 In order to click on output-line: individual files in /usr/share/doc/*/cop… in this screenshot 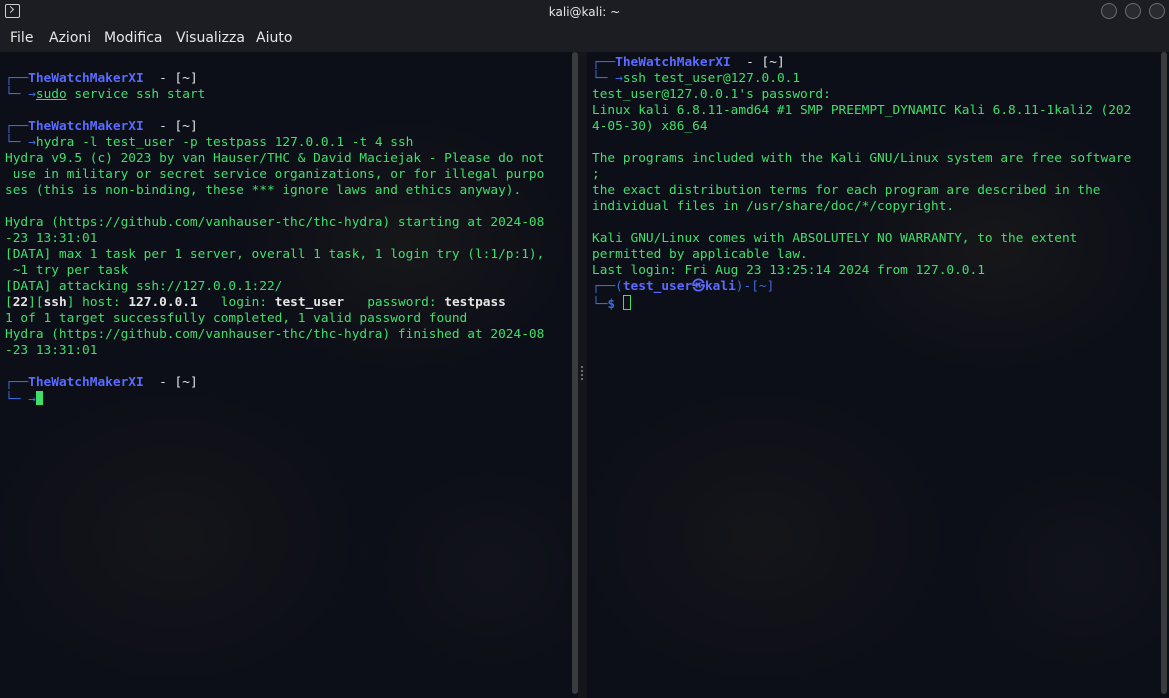, I will do `click(773, 206)`.